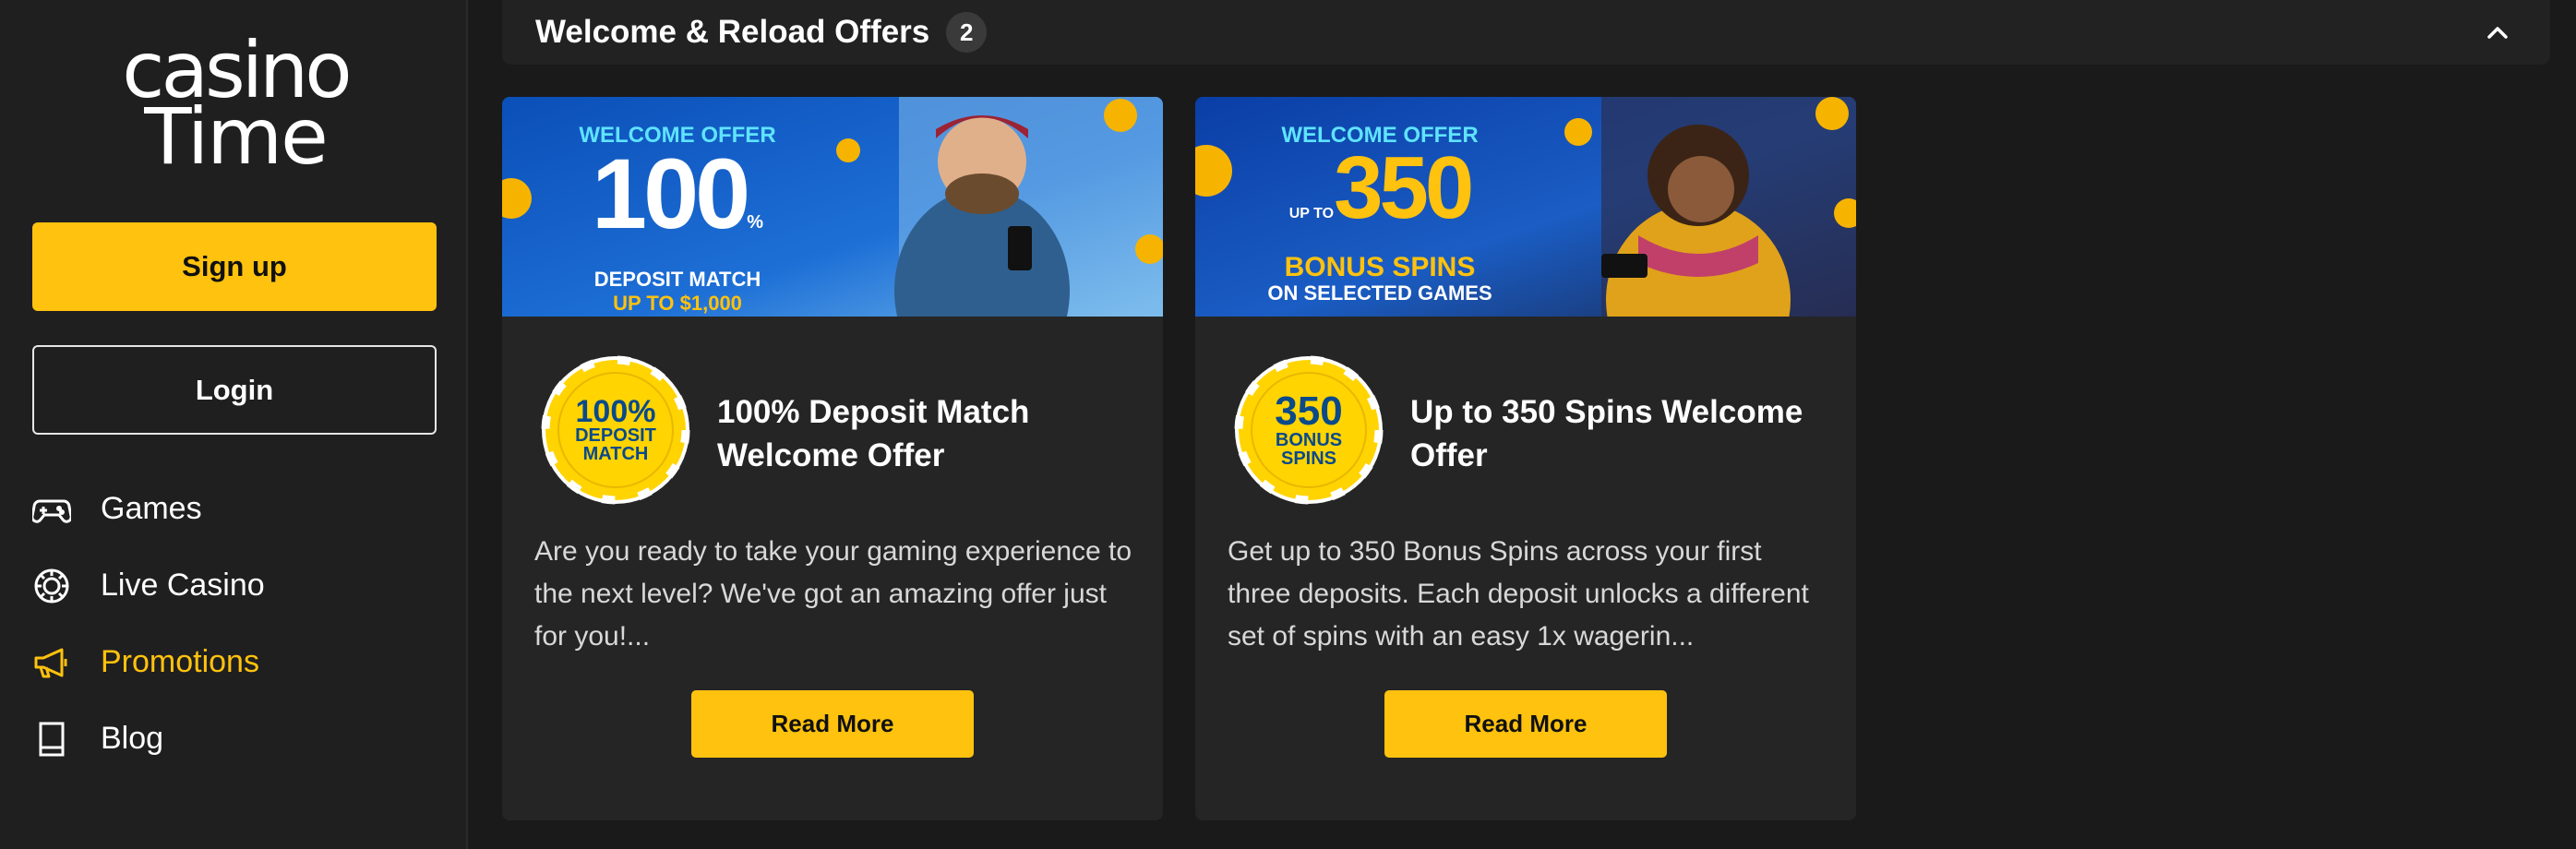 This screenshot has width=2576, height=849. I want to click on chevron-up-icon, so click(2497, 32).